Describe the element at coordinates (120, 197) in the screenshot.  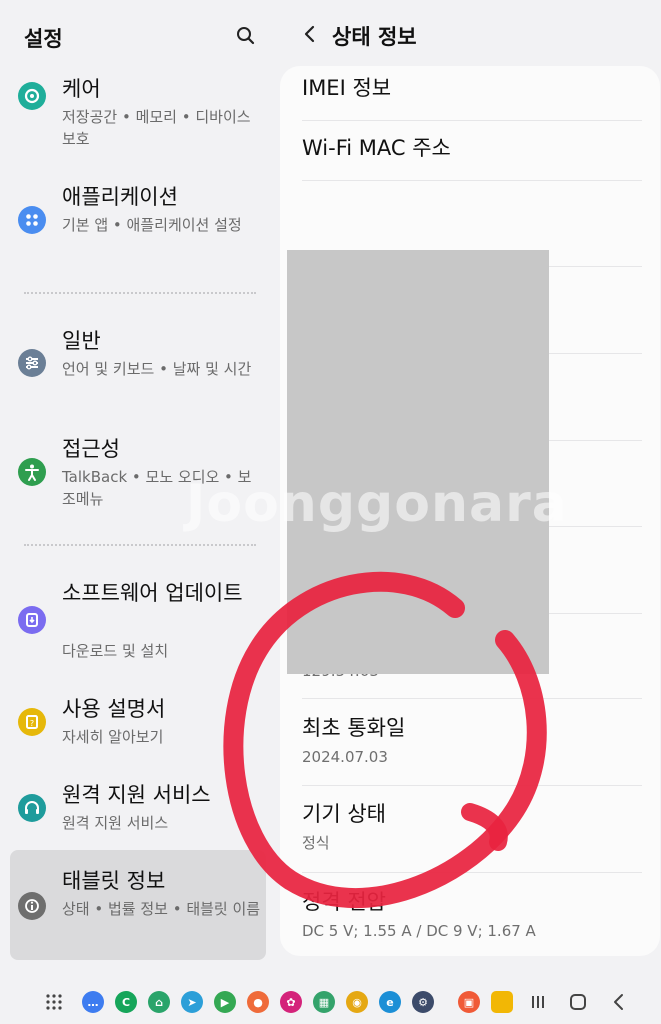
I see `menu-item-title: 애플리케이션` at that location.